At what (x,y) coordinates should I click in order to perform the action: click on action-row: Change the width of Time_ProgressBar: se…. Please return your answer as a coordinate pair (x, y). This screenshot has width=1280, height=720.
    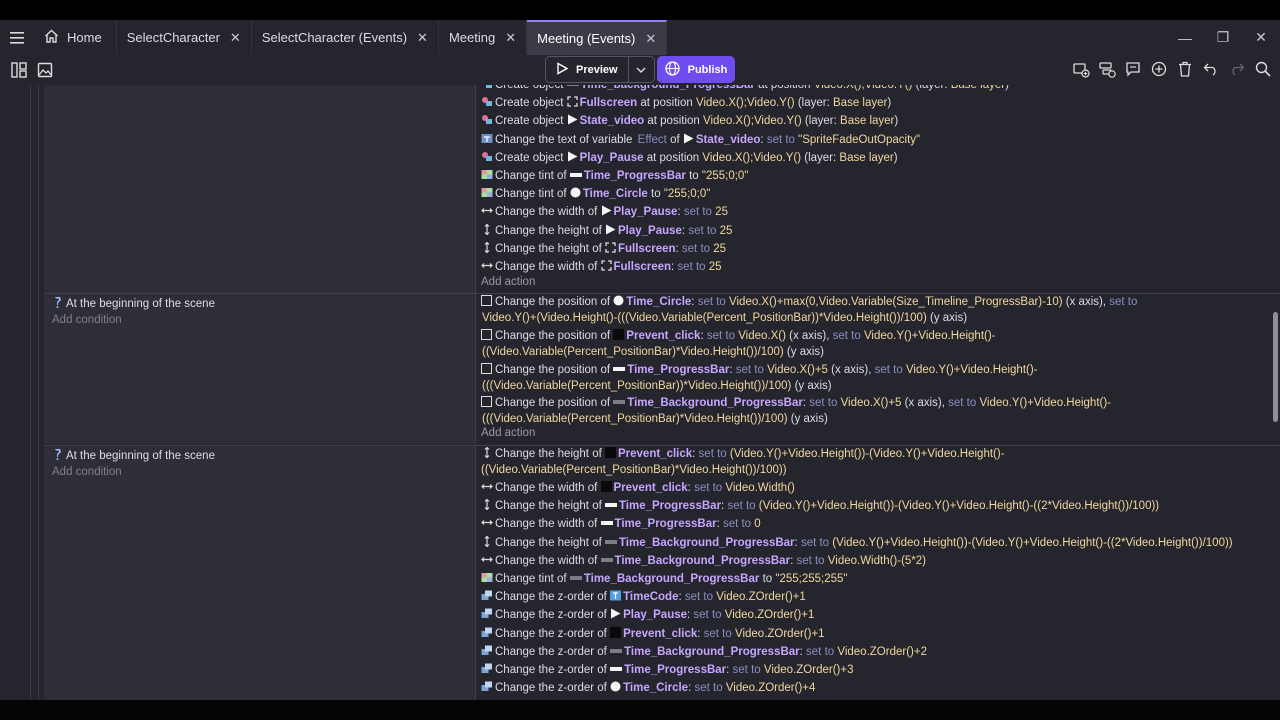
    Looking at the image, I should click on (621, 524).